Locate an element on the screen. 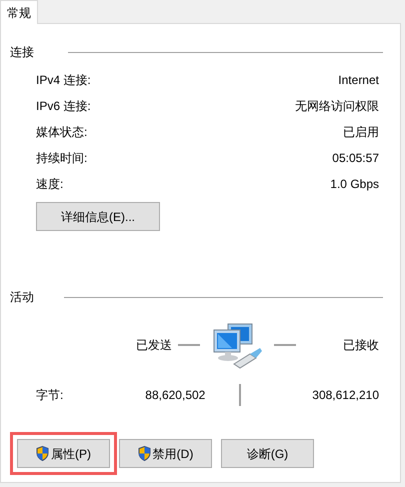 This screenshot has width=405, height=487. group-title: 连接 is located at coordinates (22, 52).